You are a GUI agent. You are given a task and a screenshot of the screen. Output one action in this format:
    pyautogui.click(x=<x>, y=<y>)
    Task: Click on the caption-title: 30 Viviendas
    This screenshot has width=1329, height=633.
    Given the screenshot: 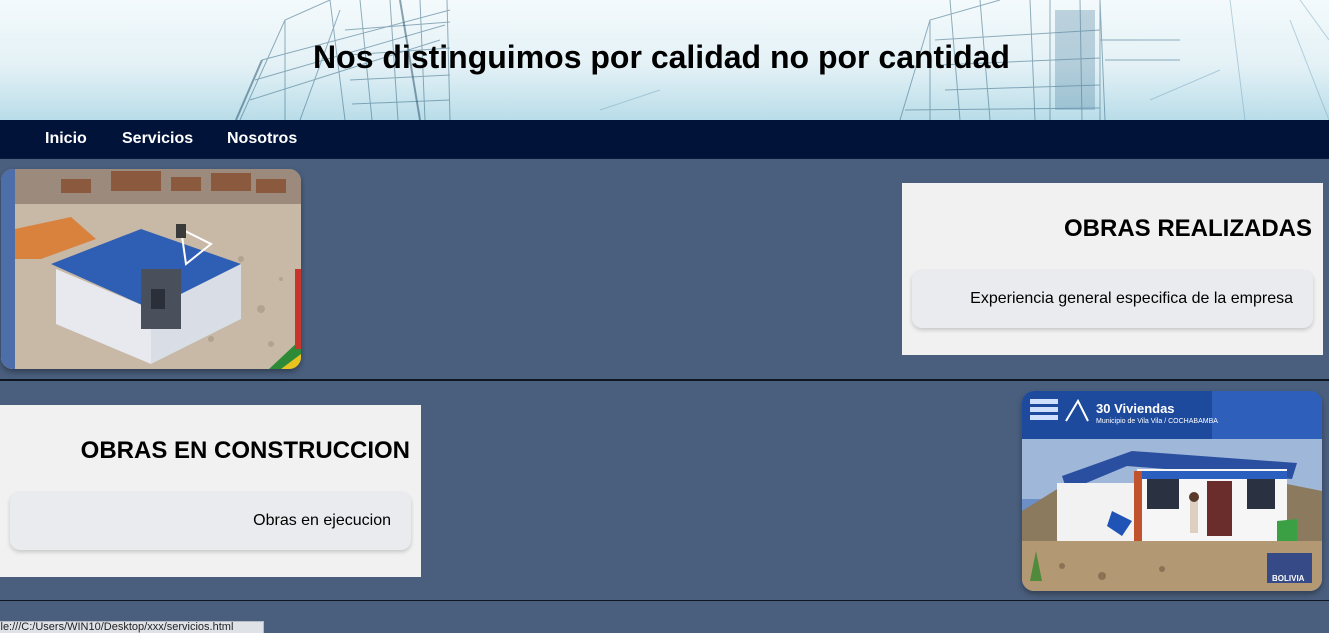 What is the action you would take?
    pyautogui.click(x=1135, y=408)
    